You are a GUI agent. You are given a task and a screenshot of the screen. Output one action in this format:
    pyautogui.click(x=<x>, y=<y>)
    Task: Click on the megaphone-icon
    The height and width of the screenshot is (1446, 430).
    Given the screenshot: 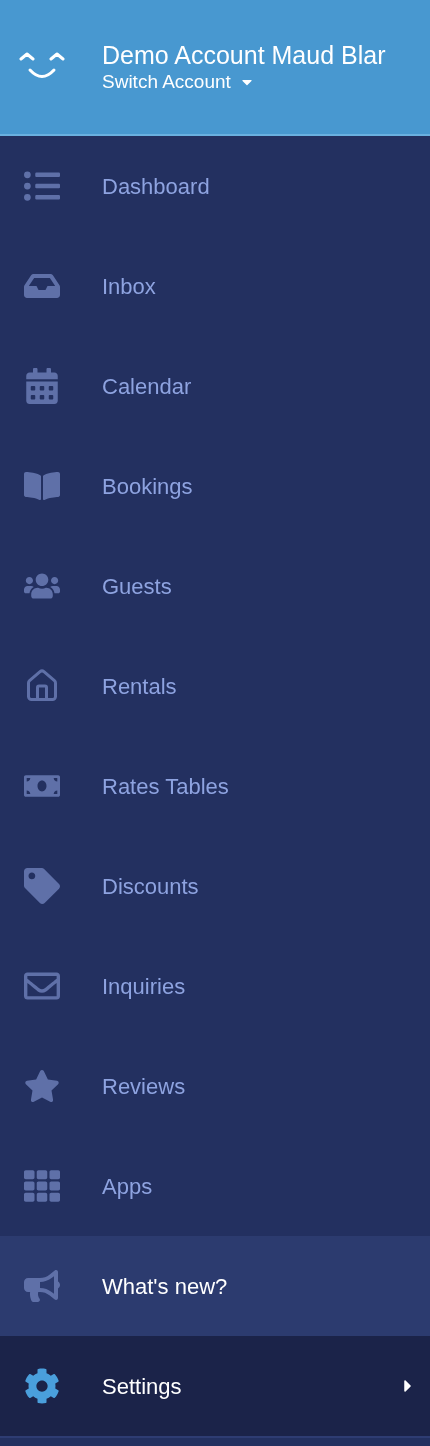 What is the action you would take?
    pyautogui.click(x=42, y=1286)
    